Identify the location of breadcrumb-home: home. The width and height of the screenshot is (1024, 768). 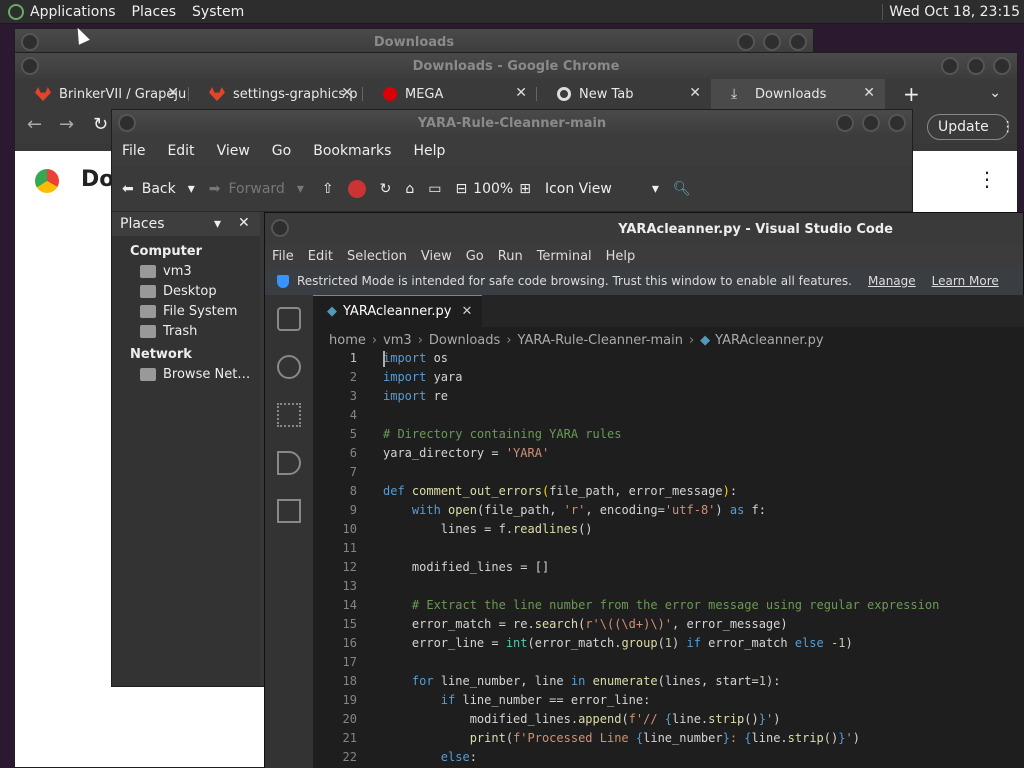
(347, 340).